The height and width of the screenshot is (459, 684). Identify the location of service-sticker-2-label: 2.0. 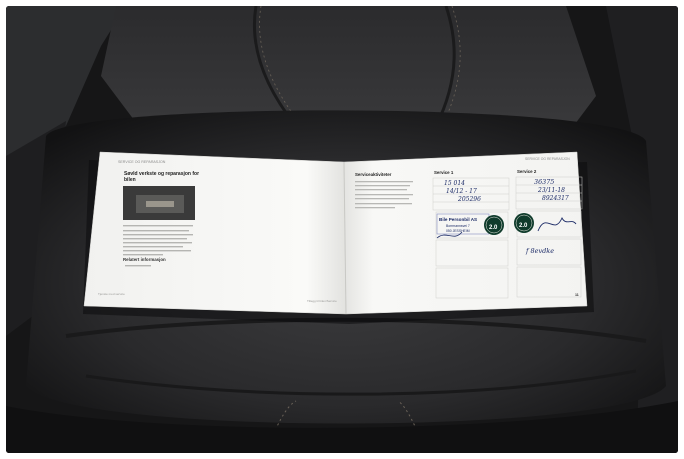
(523, 226).